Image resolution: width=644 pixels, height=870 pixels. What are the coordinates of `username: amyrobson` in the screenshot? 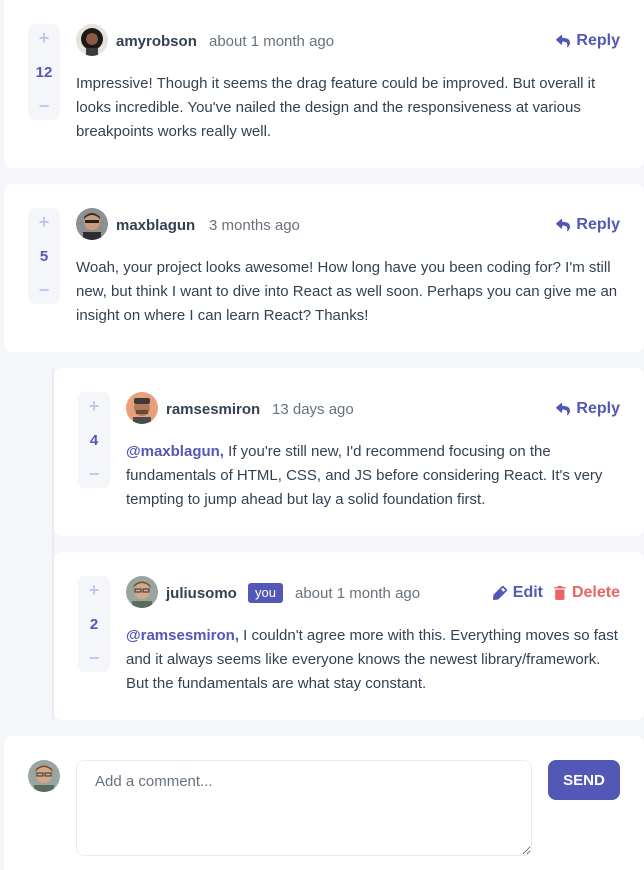 It's located at (156, 41).